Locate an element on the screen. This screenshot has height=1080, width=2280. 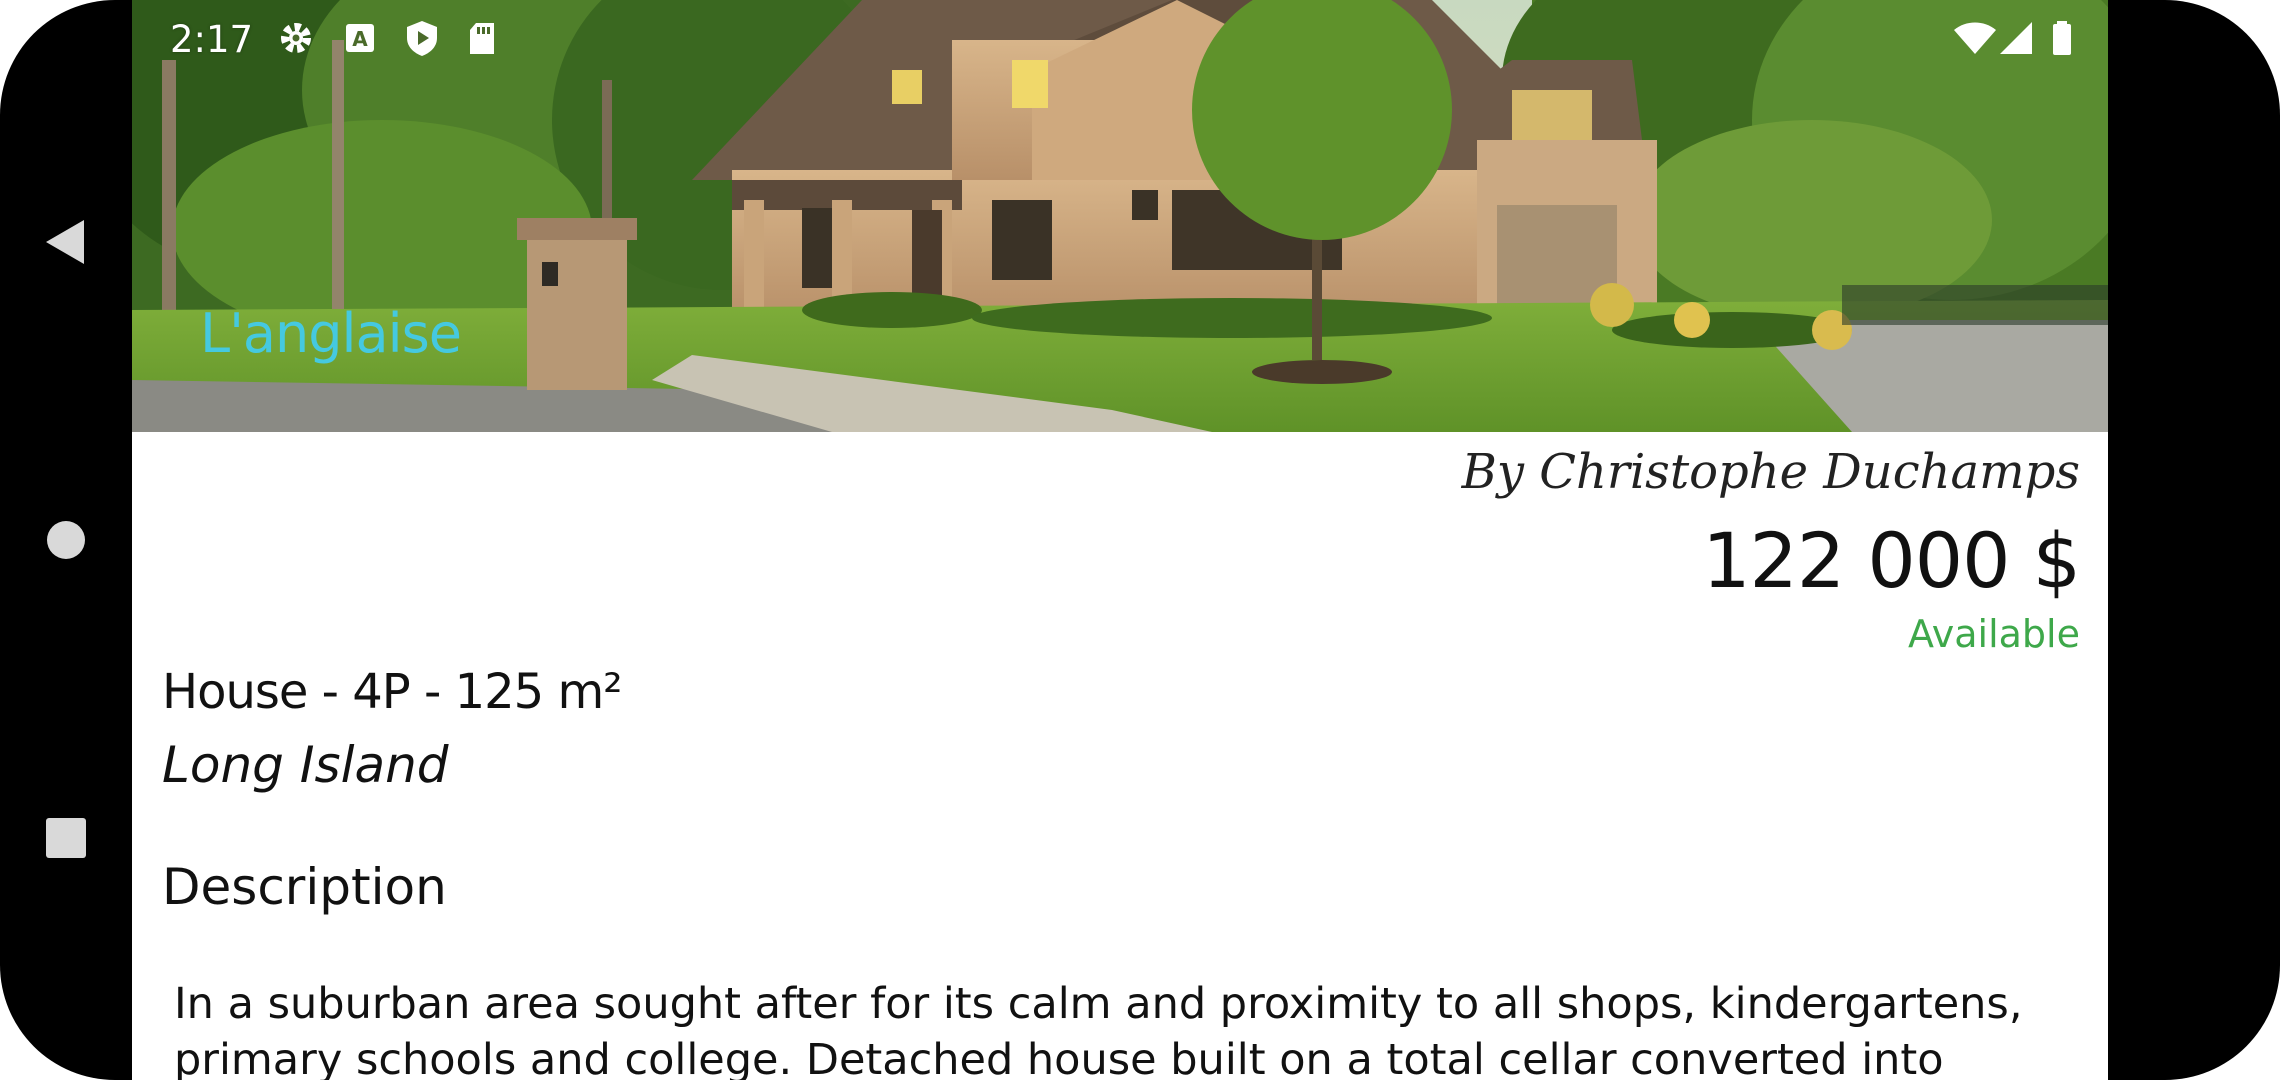
sd-card-icon is located at coordinates (482, 38).